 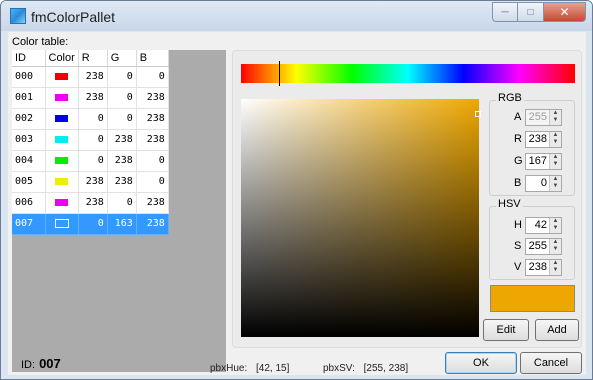 I want to click on cell-g: 163, so click(x=122, y=224).